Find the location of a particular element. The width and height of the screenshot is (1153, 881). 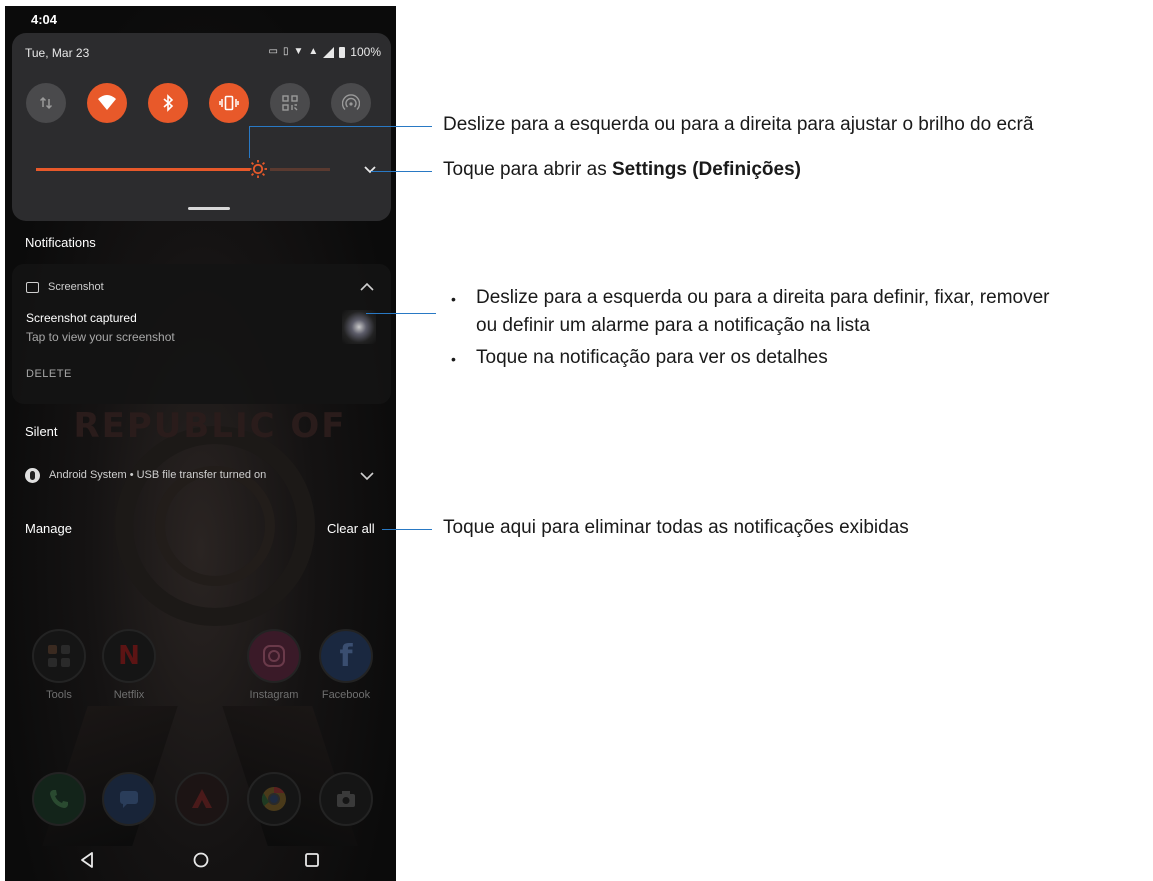

quick-settings-panel: Tue, Mar 23 ▭ ▯ ▼ ▲ 100% is located at coordinates (201, 127).